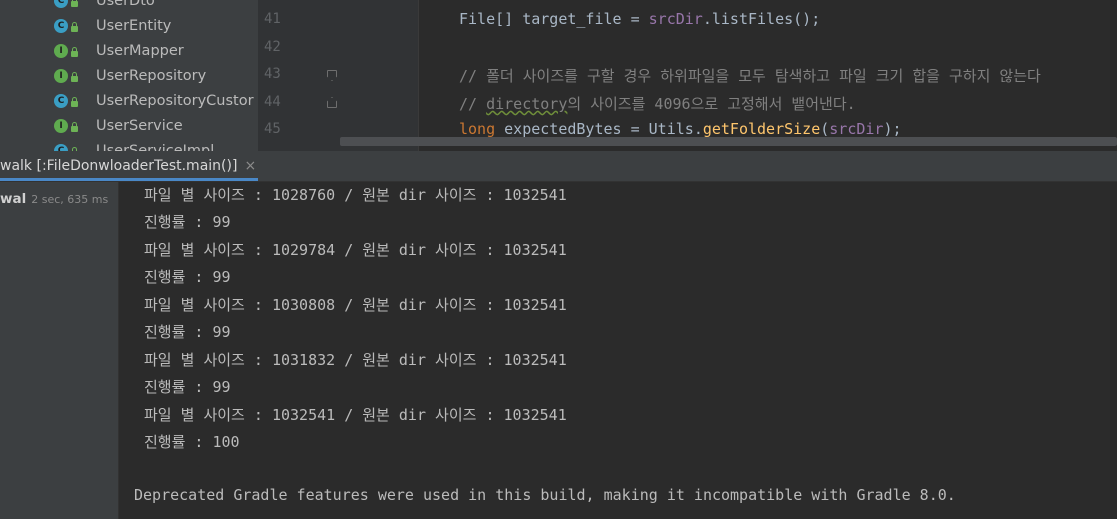  What do you see at coordinates (272, 19) in the screenshot?
I see `line-number: 41` at bounding box center [272, 19].